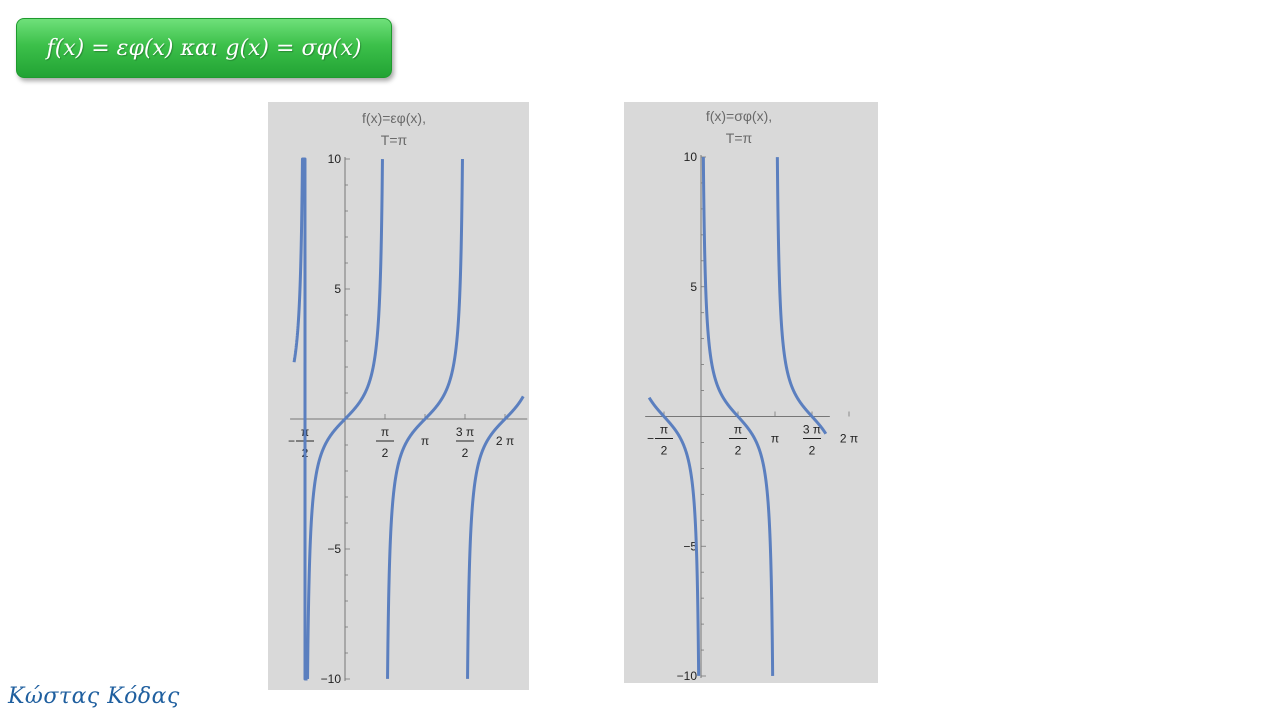  I want to click on slide-title: f(x) = εφ(x) και g(x) = σφ(x), so click(204, 48).